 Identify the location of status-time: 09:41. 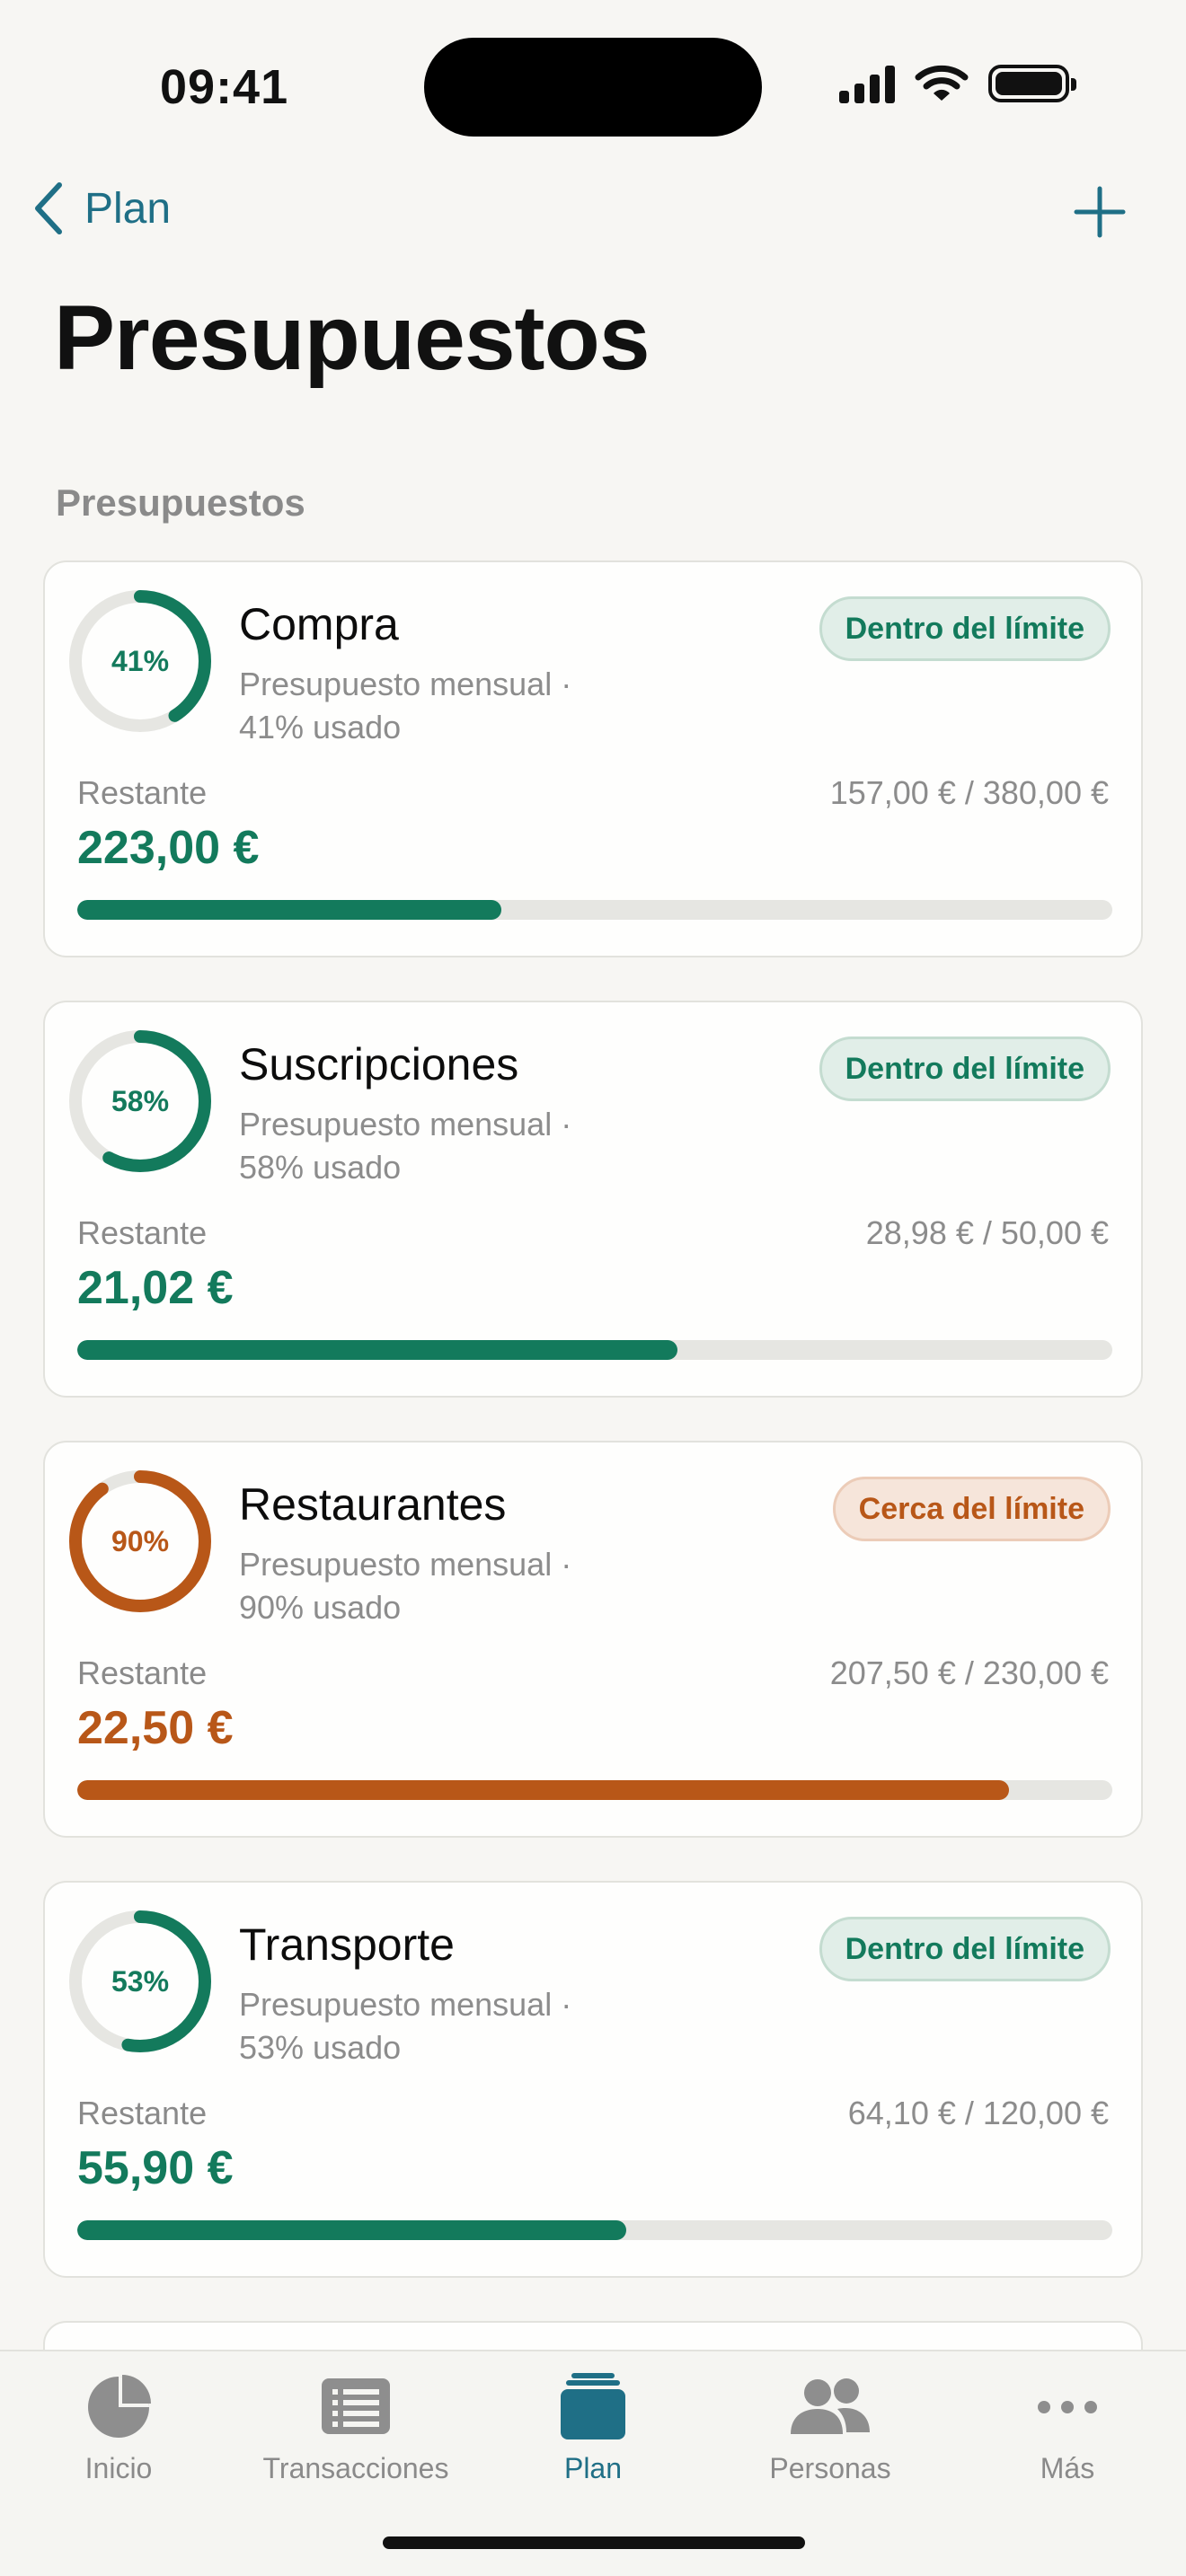
(224, 87).